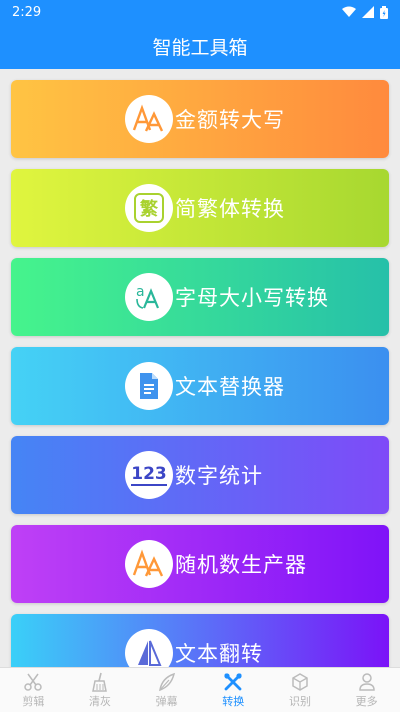  Describe the element at coordinates (33, 701) in the screenshot. I see `nav-label: 剪辑` at that location.